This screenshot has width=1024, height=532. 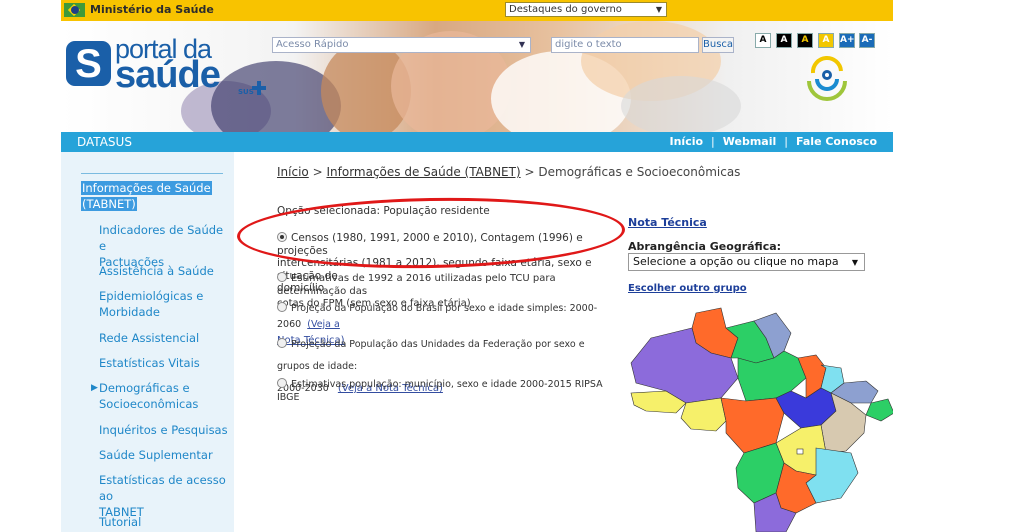 What do you see at coordinates (681, 104) in the screenshot?
I see `banner-photo` at bounding box center [681, 104].